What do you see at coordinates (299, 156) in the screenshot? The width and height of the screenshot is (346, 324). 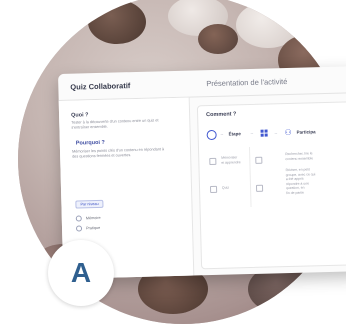 I see `col3-text: Rechercher, lire le contenu ensemble` at bounding box center [299, 156].